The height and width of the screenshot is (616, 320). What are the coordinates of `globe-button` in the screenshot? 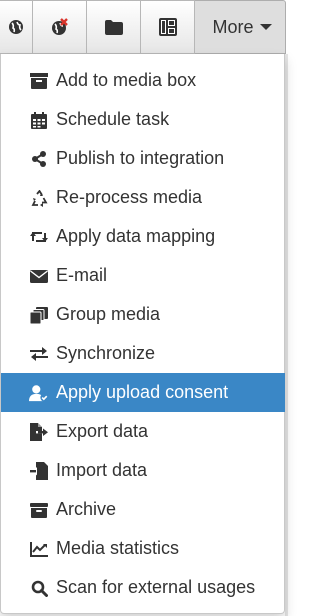 It's located at (16, 27).